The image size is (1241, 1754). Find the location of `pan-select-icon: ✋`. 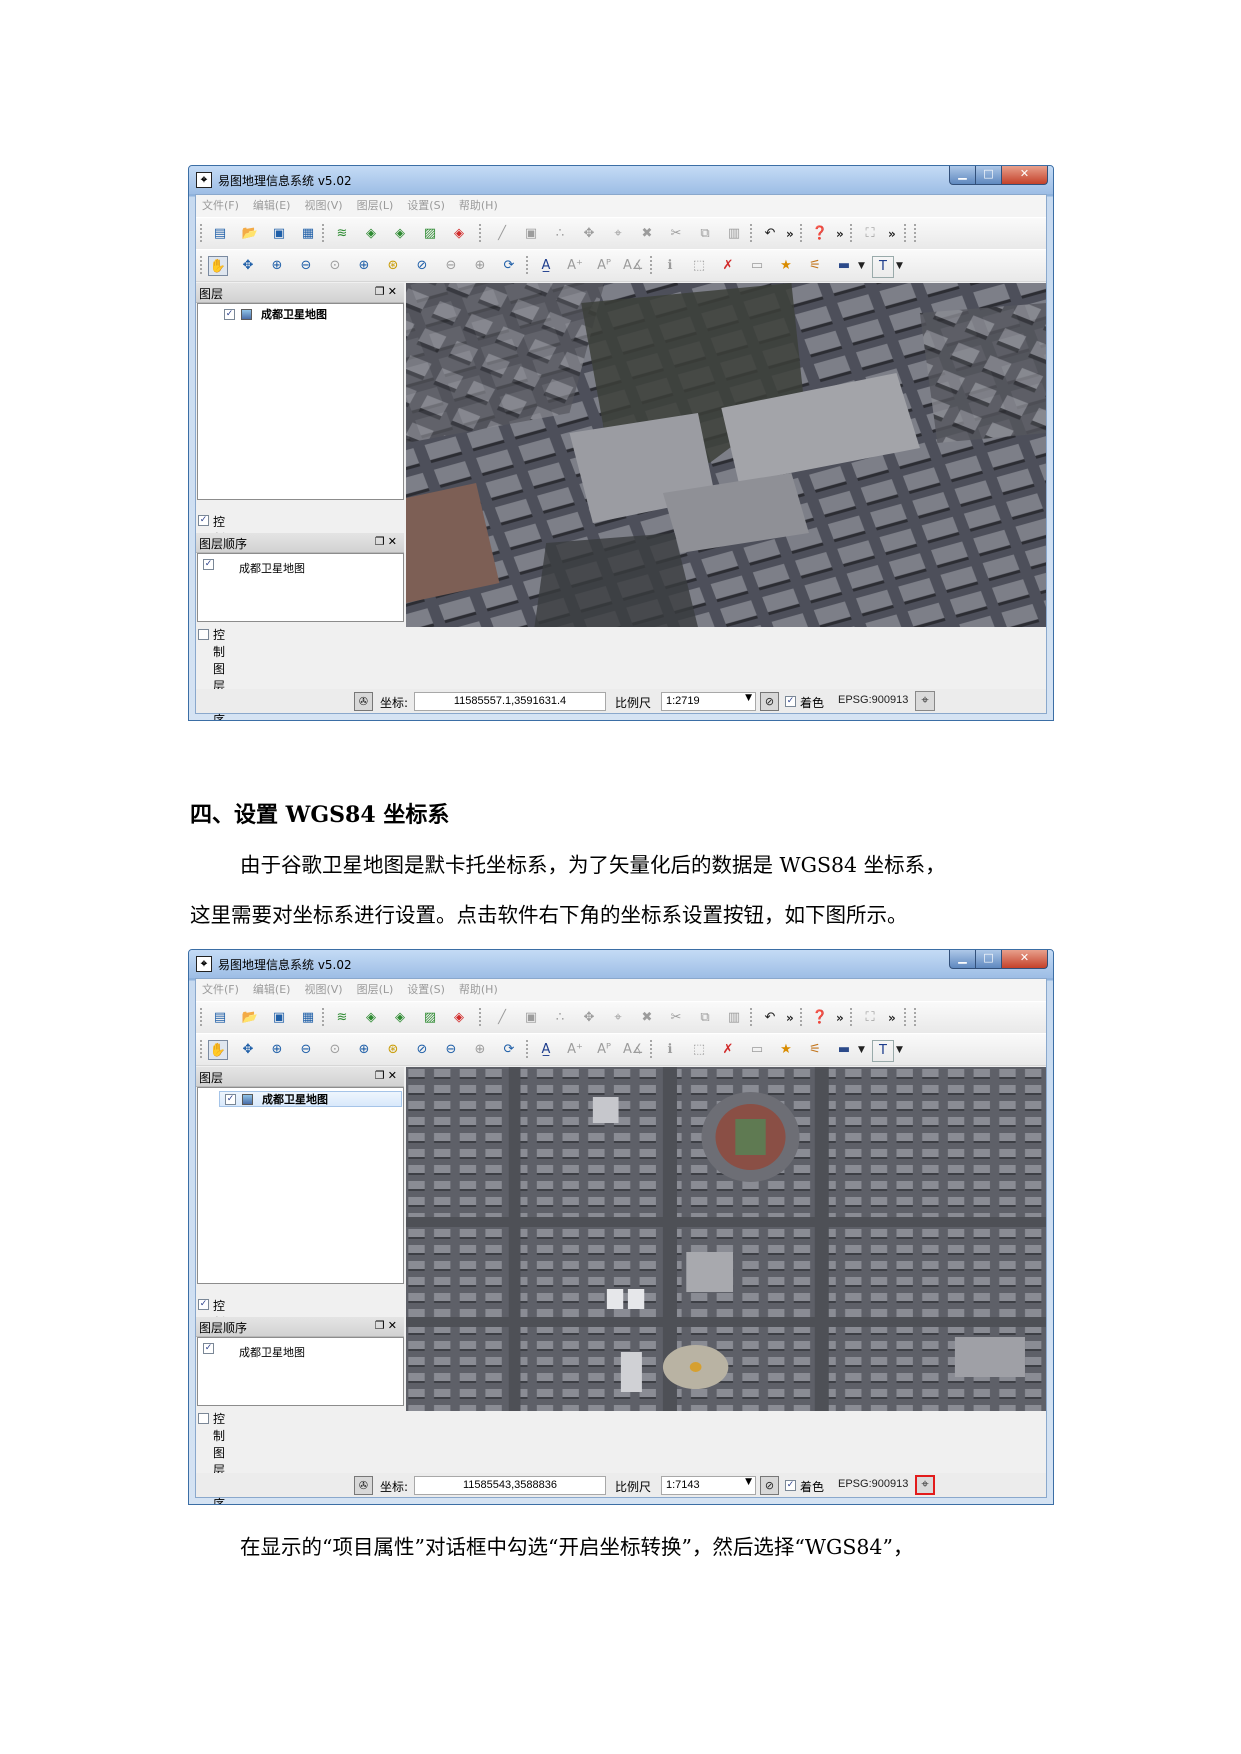

pan-select-icon: ✋ is located at coordinates (218, 266).